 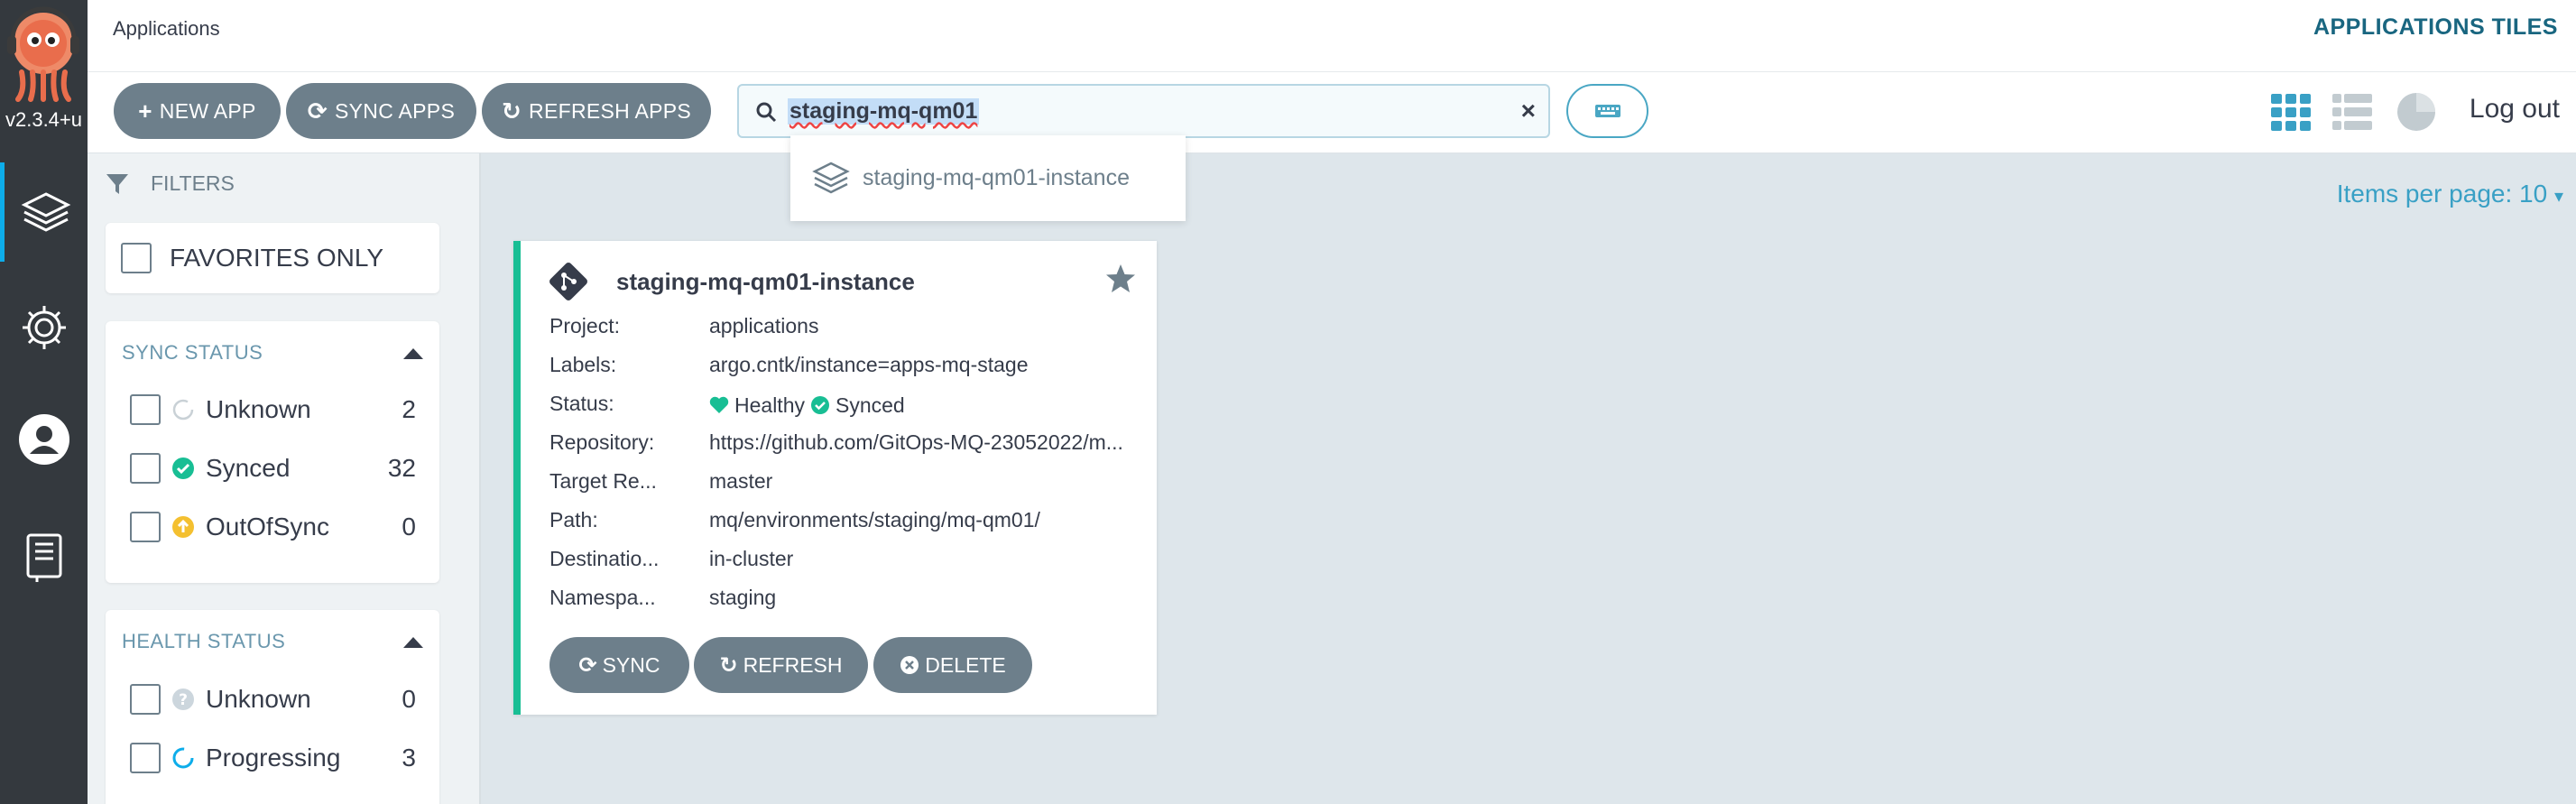 I want to click on refresh-apps-button: ↻ REFRESH APPS, so click(x=596, y=111).